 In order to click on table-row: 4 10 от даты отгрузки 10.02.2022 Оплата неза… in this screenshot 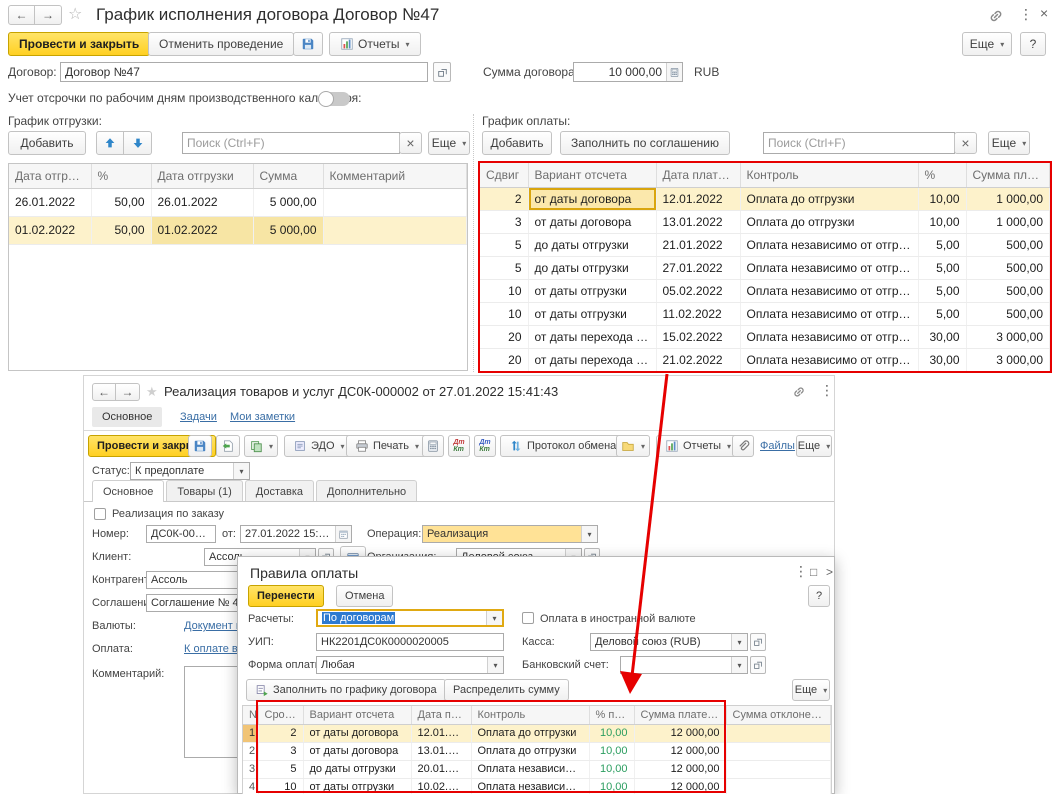, I will do `click(537, 786)`.